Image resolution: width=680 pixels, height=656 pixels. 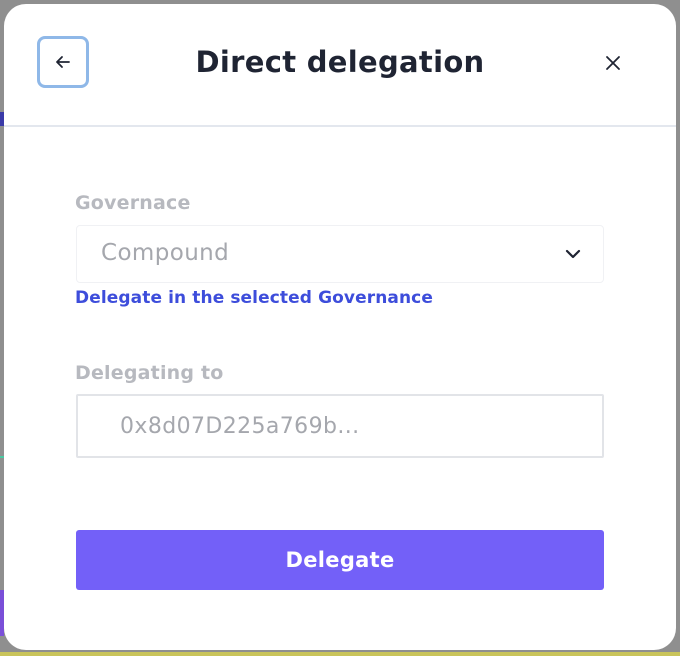 I want to click on delegate-address-input, so click(x=340, y=426).